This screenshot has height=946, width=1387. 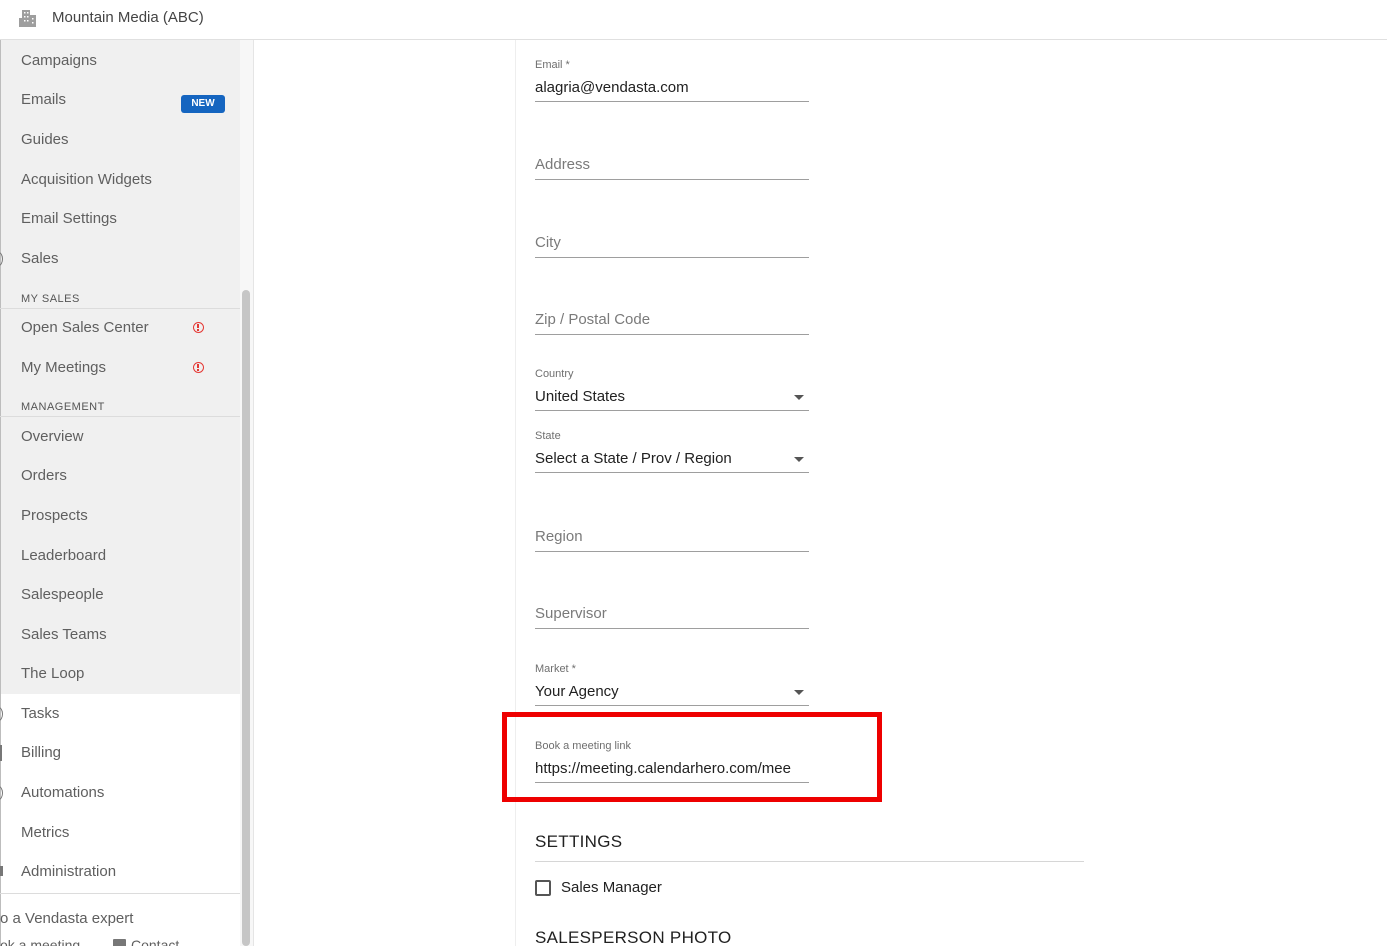 What do you see at coordinates (571, 613) in the screenshot?
I see `supervisor-placeholder: Supervisor` at bounding box center [571, 613].